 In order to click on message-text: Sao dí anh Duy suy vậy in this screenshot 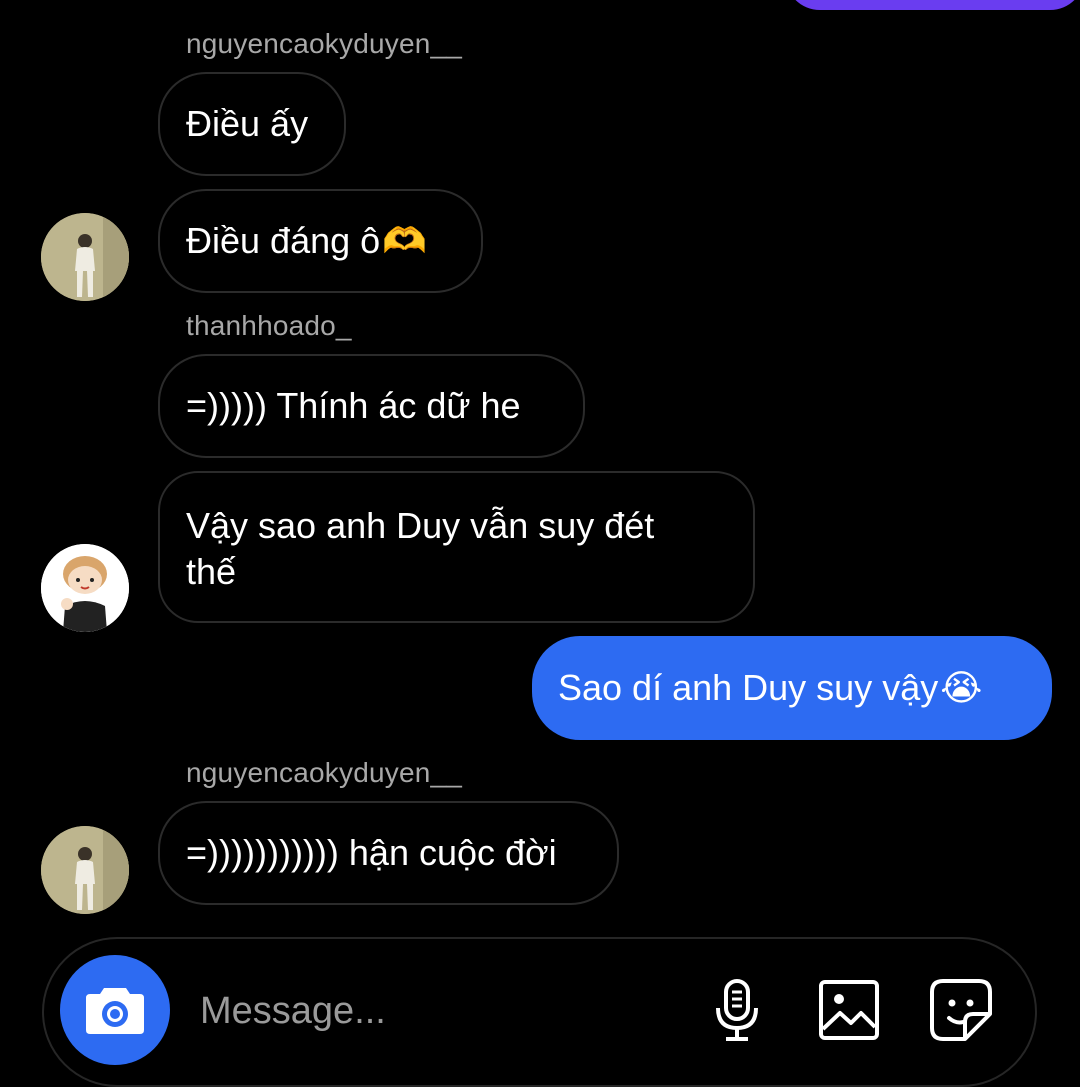, I will do `click(748, 687)`.